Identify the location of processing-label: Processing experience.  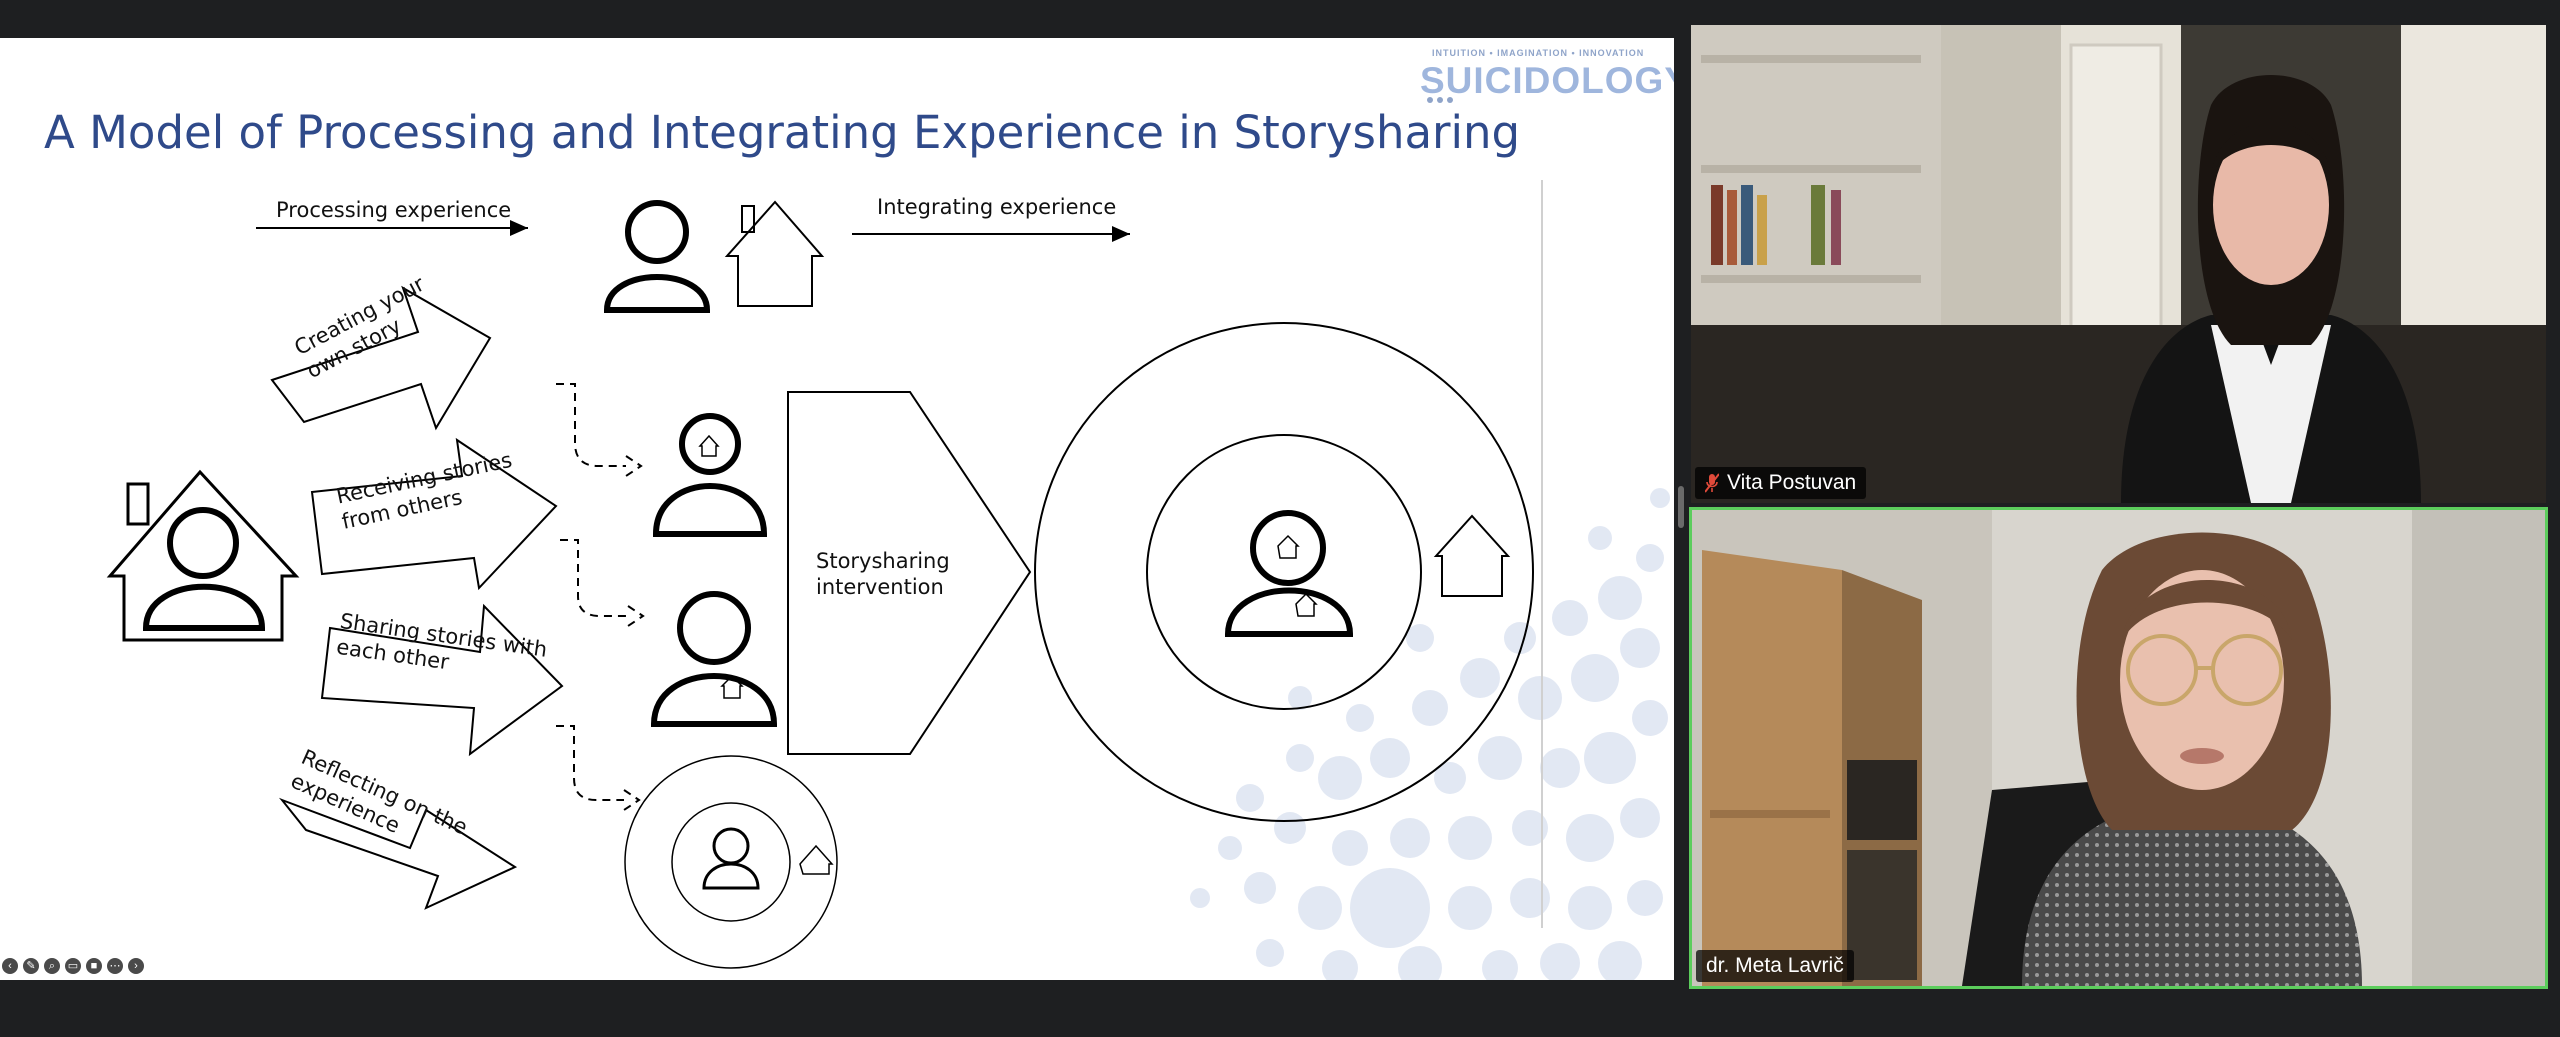
(394, 210).